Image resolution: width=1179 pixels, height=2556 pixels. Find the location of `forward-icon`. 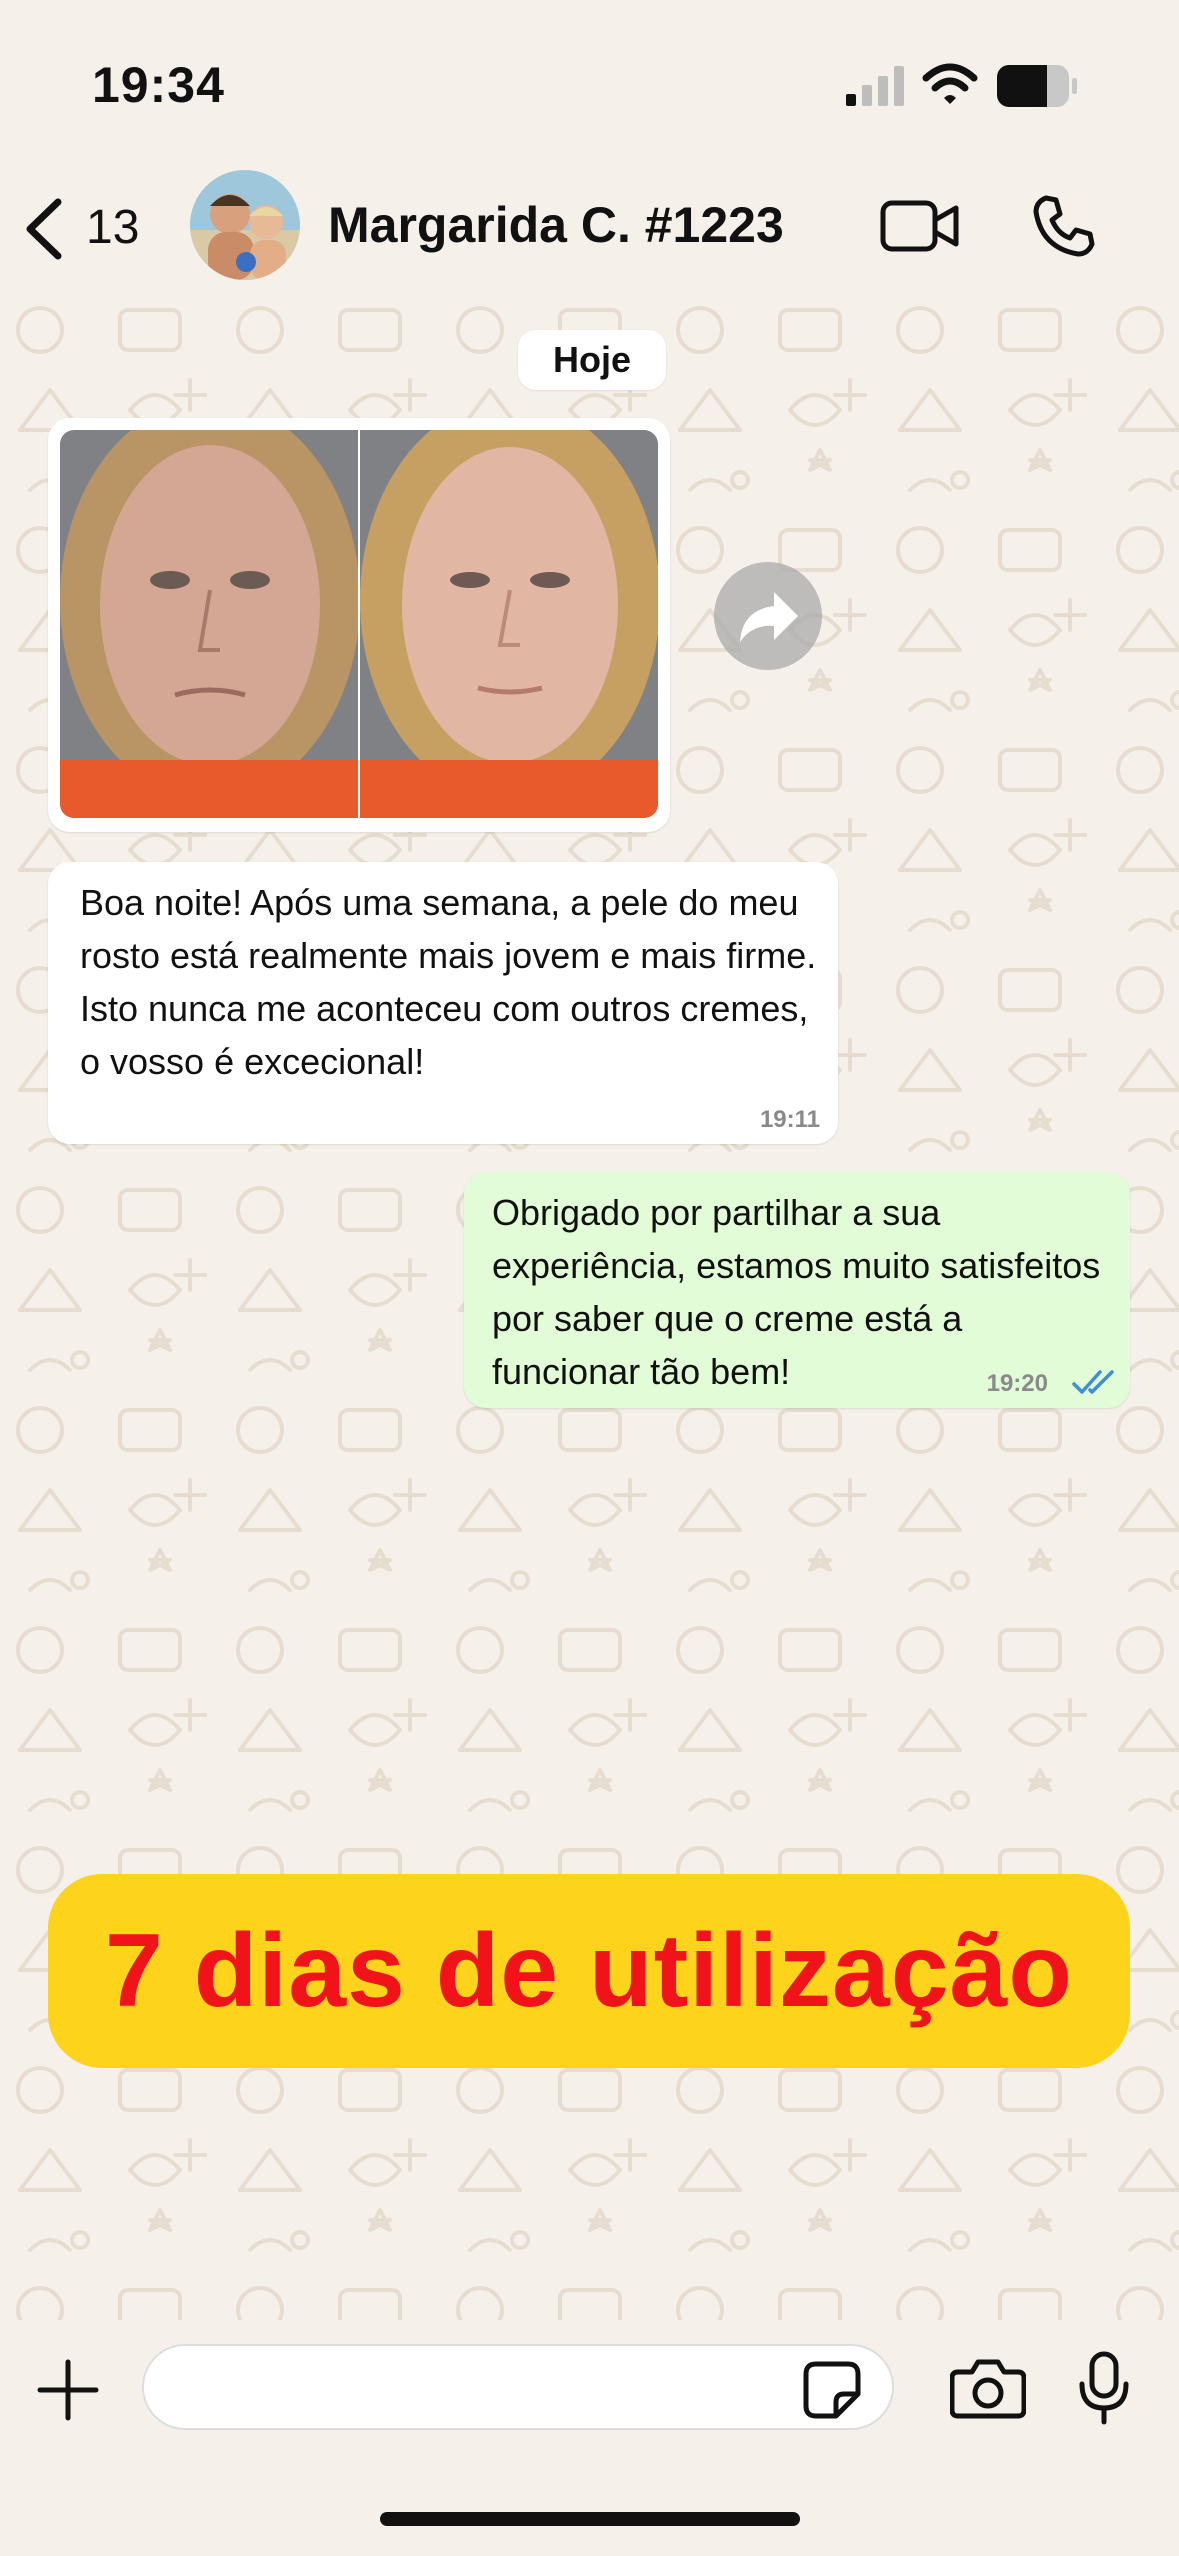

forward-icon is located at coordinates (769, 617).